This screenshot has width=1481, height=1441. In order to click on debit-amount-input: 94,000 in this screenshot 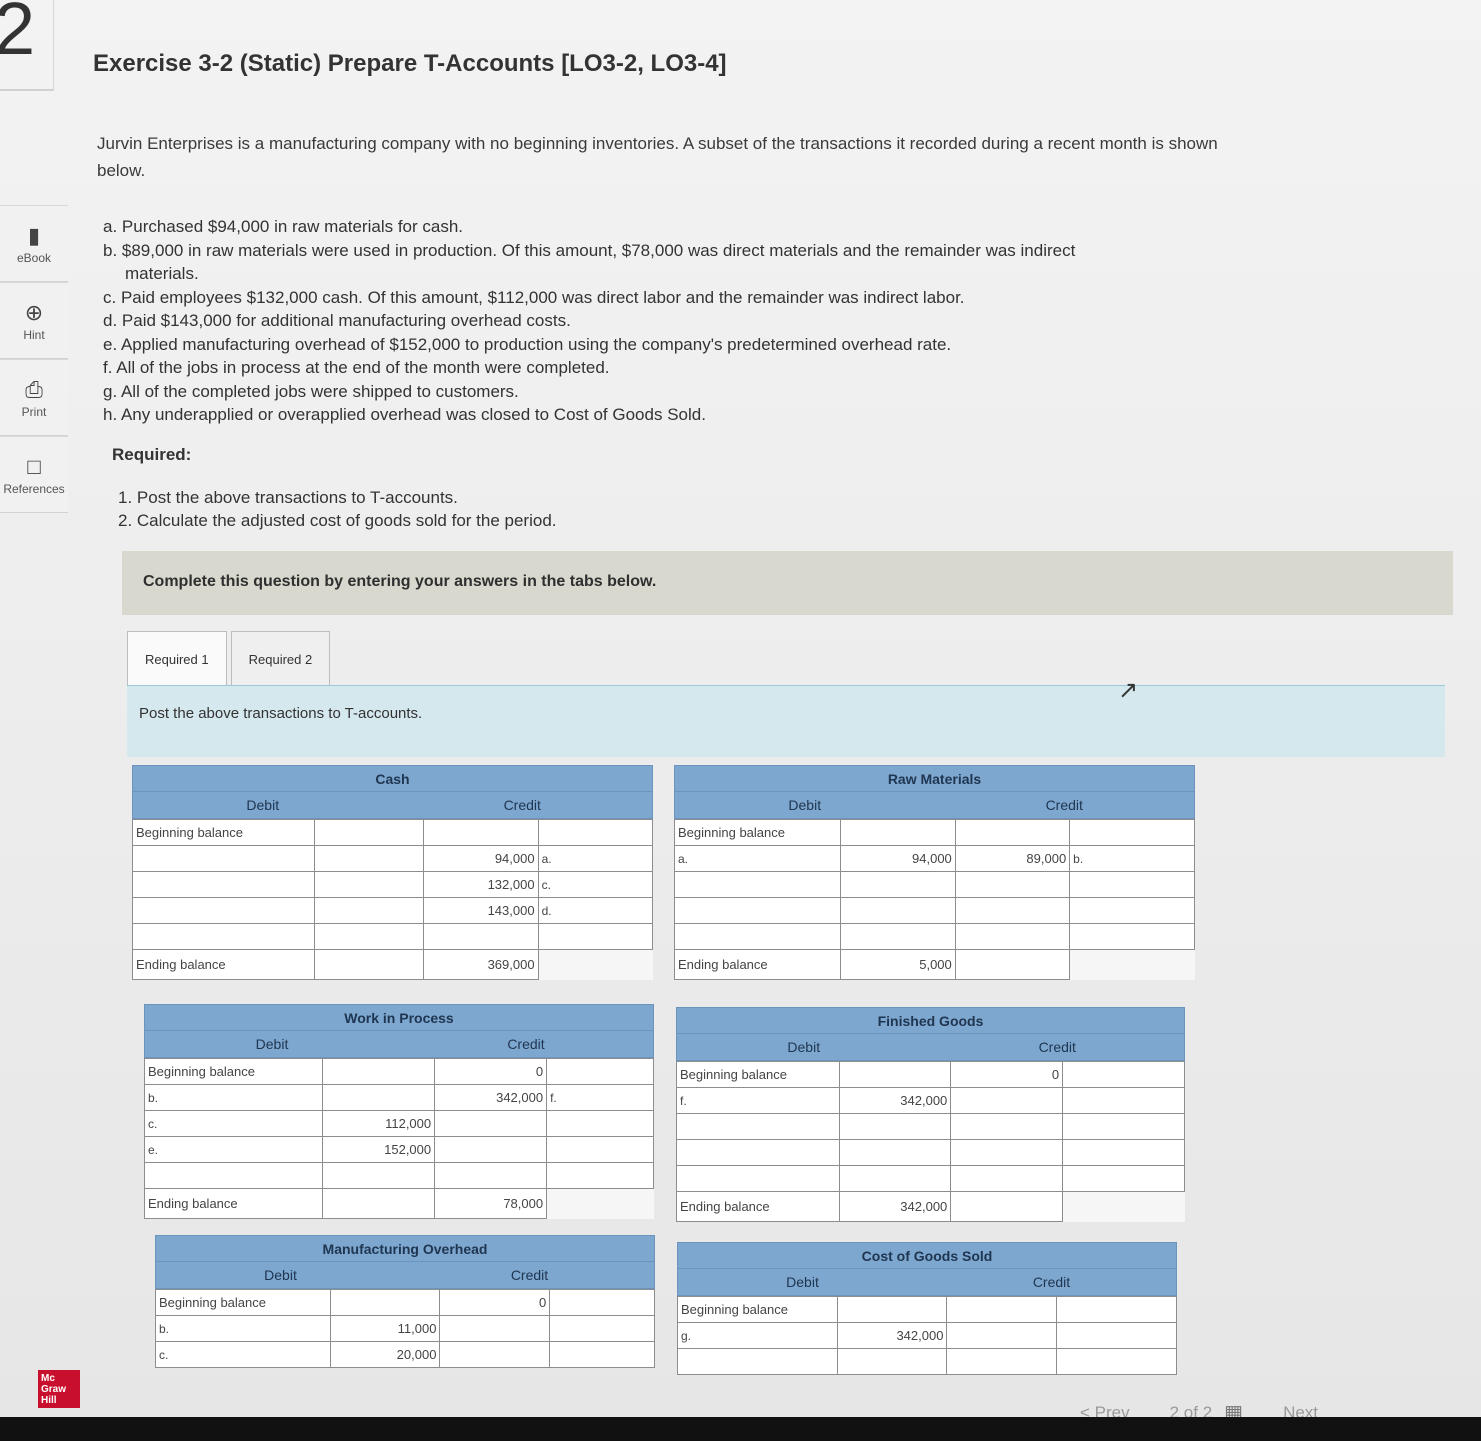, I will do `click(898, 858)`.